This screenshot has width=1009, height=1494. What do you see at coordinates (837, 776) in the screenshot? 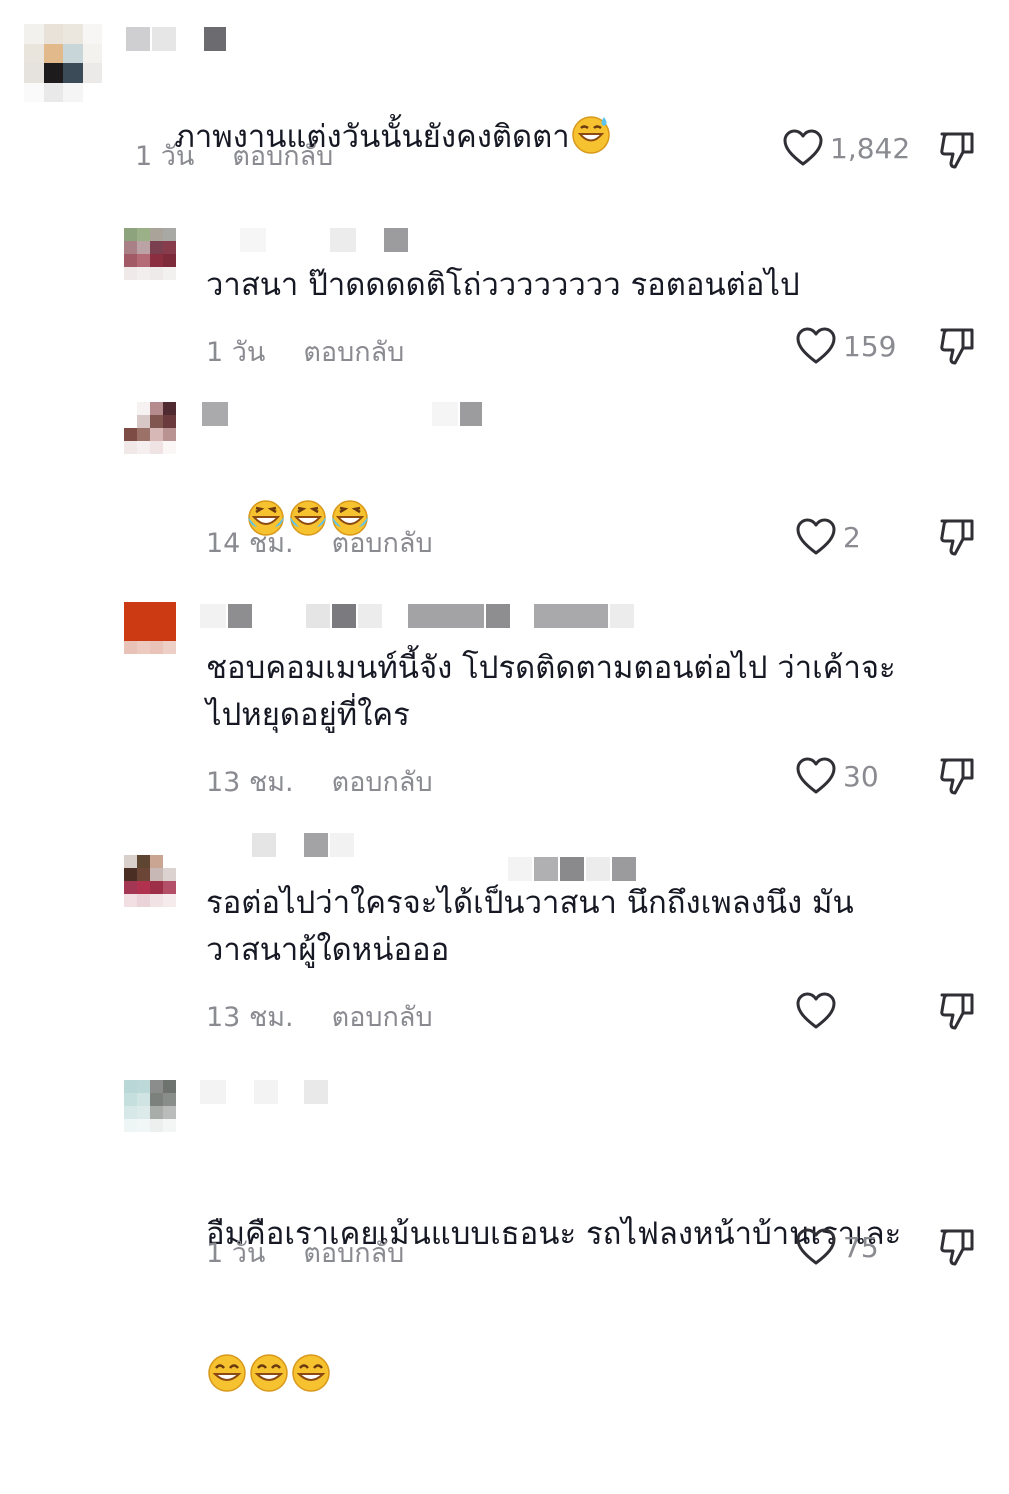
I see `like-button: 30` at bounding box center [837, 776].